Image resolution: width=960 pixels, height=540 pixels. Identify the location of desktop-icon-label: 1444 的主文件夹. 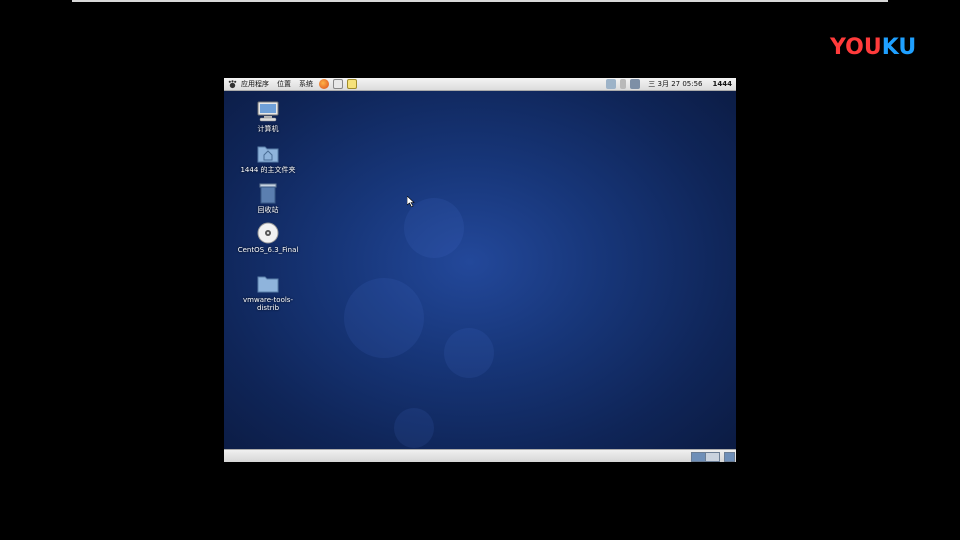
(268, 170).